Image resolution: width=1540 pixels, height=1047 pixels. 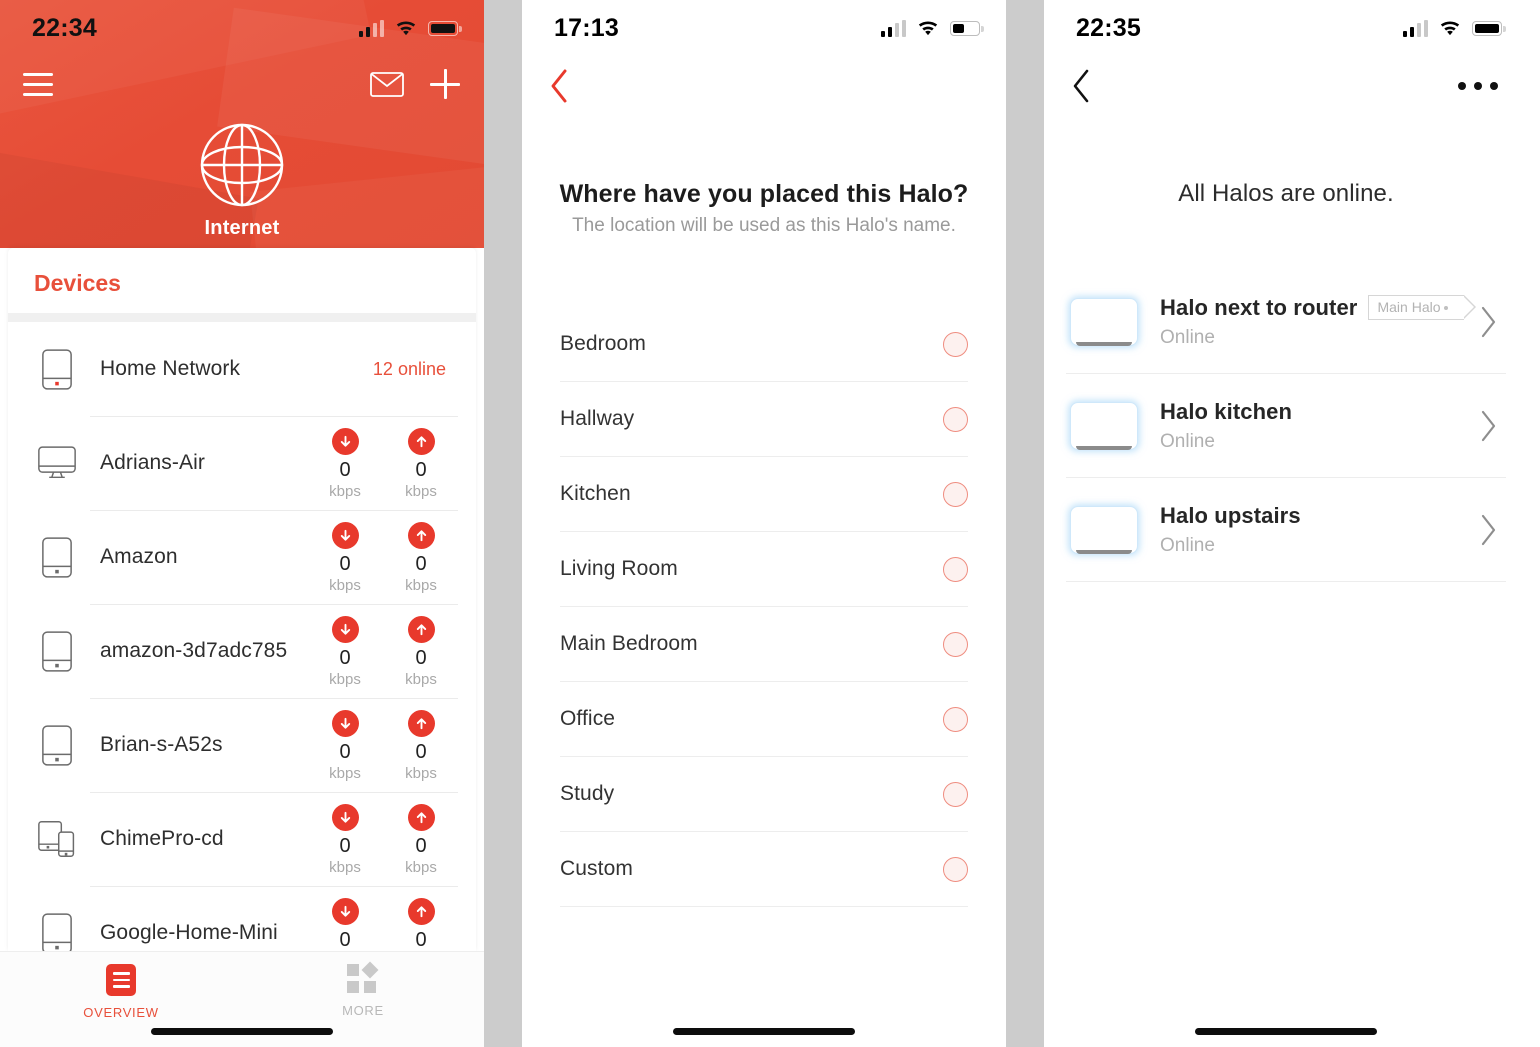 What do you see at coordinates (1422, 307) in the screenshot?
I see `main-halo-badge: Main Halo` at bounding box center [1422, 307].